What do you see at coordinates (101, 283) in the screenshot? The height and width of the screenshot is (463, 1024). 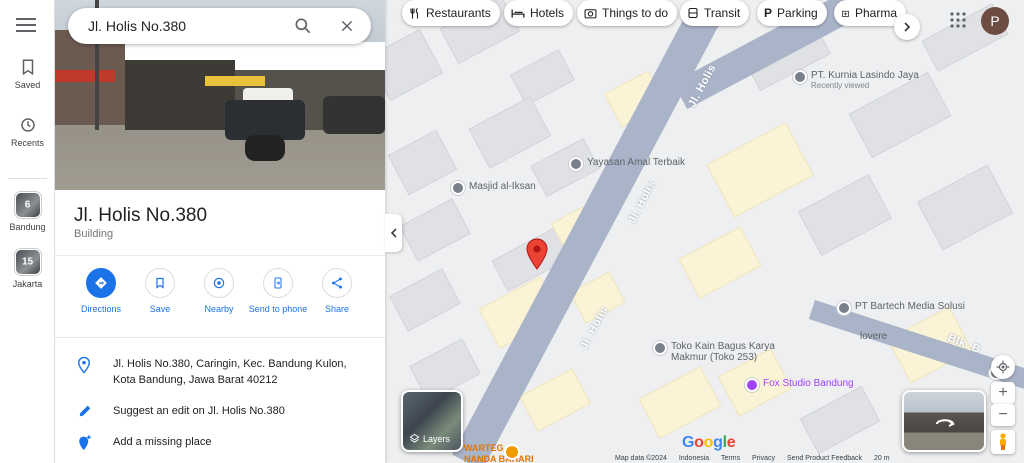 I see `directions-icon` at bounding box center [101, 283].